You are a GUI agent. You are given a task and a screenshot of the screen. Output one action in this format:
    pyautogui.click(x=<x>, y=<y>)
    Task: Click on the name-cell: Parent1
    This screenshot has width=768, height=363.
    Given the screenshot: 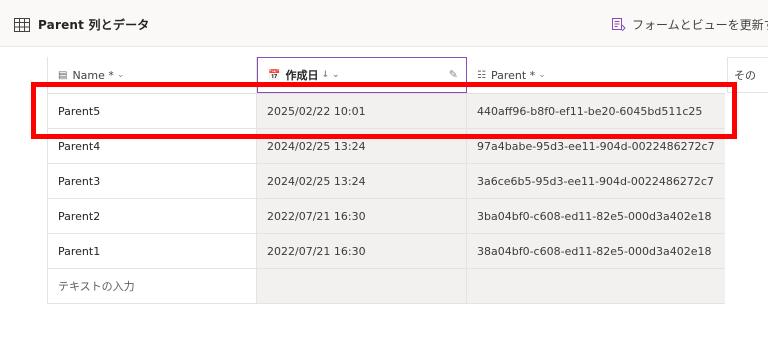 What is the action you would take?
    pyautogui.click(x=152, y=251)
    